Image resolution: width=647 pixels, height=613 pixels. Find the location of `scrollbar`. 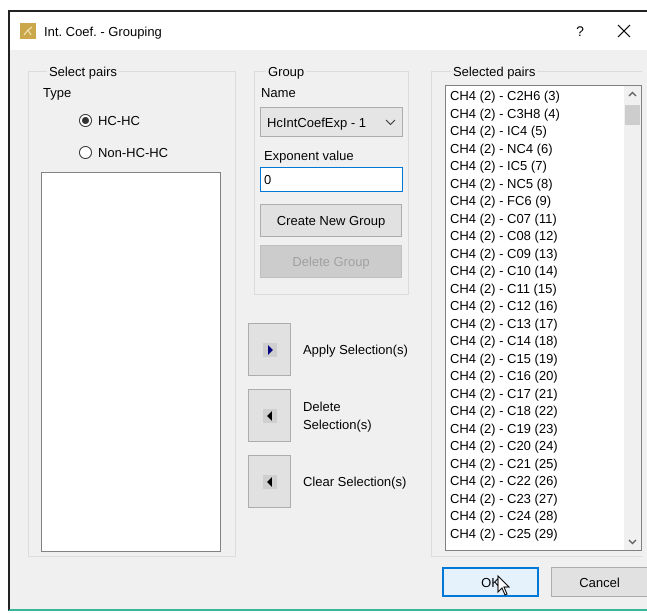

scrollbar is located at coordinates (632, 318).